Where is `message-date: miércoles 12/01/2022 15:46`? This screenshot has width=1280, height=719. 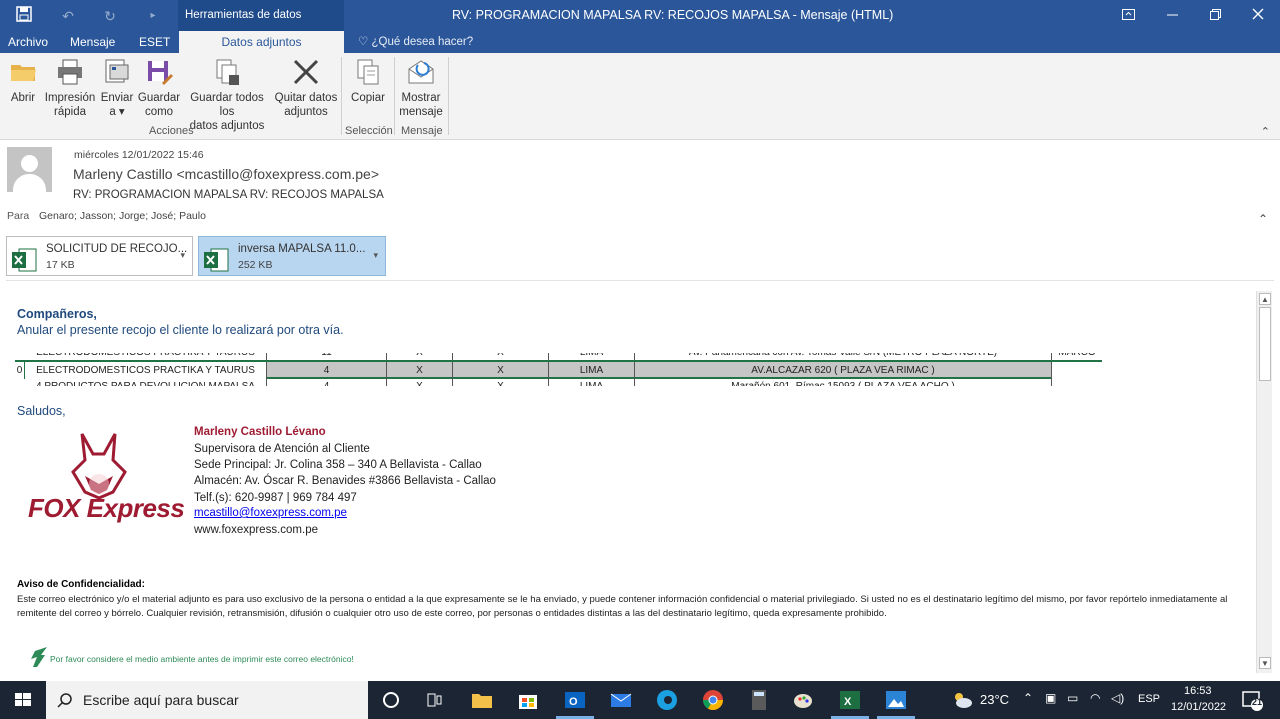 message-date: miércoles 12/01/2022 15:46 is located at coordinates (139, 155).